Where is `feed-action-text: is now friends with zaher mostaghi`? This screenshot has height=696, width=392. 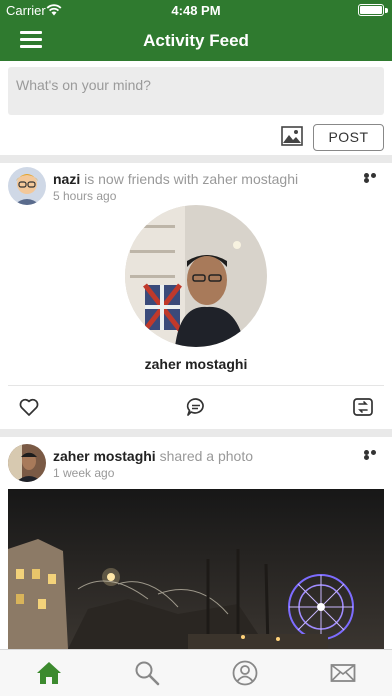
feed-action-text: is now friends with zaher mostaghi is located at coordinates (191, 179).